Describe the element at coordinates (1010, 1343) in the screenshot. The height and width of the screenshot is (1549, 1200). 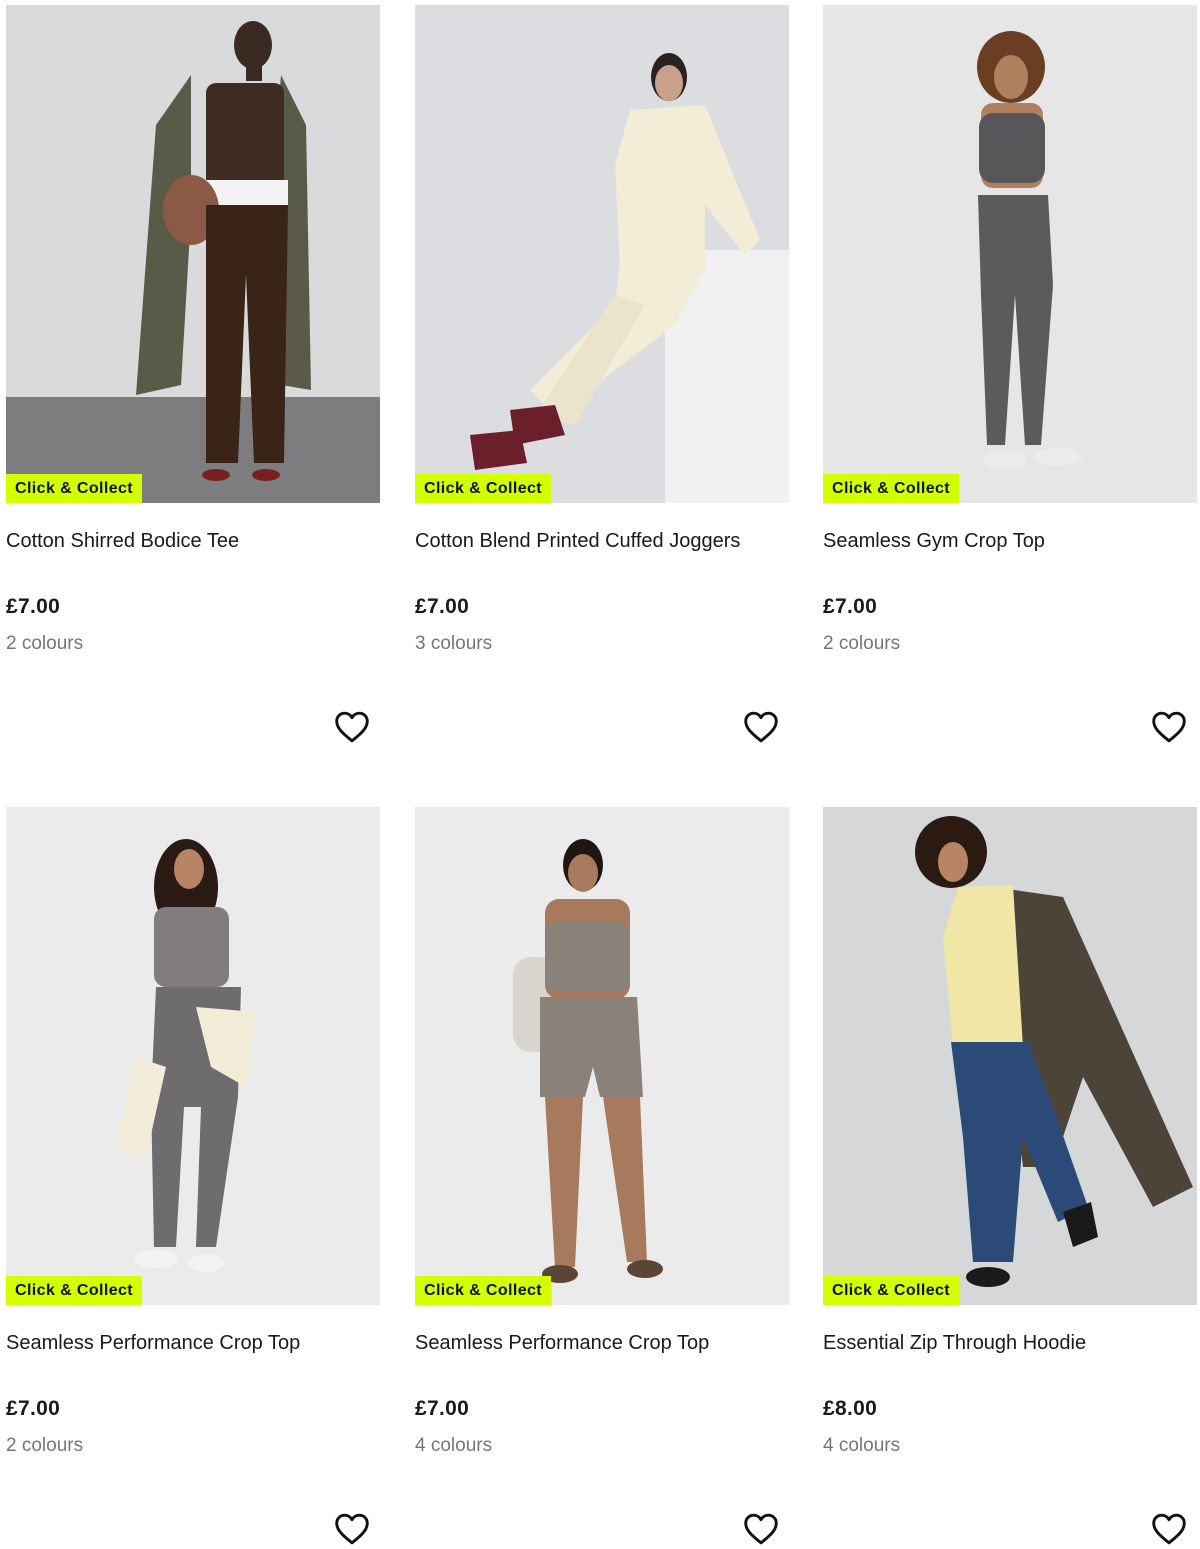
I see `product-title: Essential Zip Through Hoodie` at that location.